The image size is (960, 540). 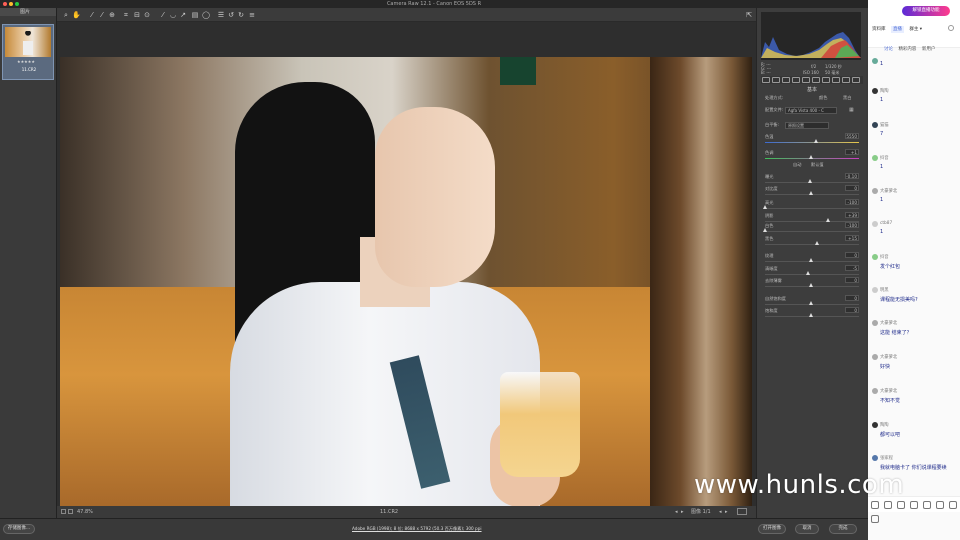 What do you see at coordinates (221, 15) in the screenshot?
I see `list-icon: ☰` at bounding box center [221, 15].